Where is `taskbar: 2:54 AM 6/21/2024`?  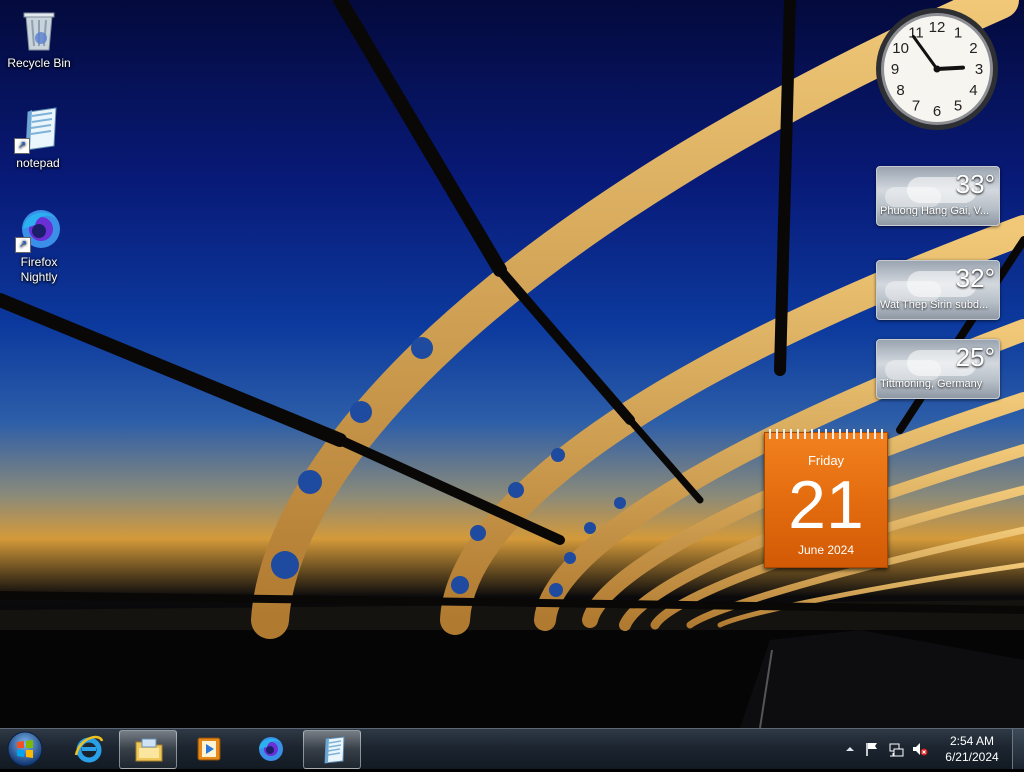
taskbar: 2:54 AM 6/21/2024 is located at coordinates (512, 748).